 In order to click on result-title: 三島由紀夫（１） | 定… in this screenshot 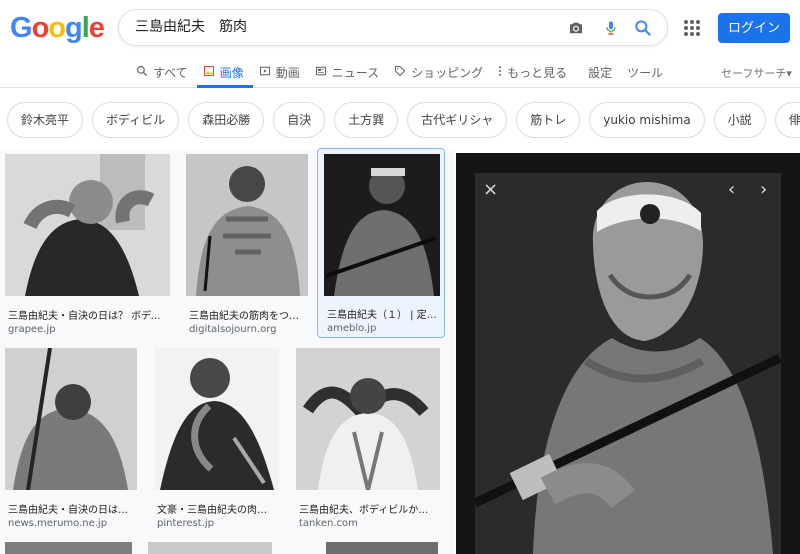, I will do `click(382, 315)`.